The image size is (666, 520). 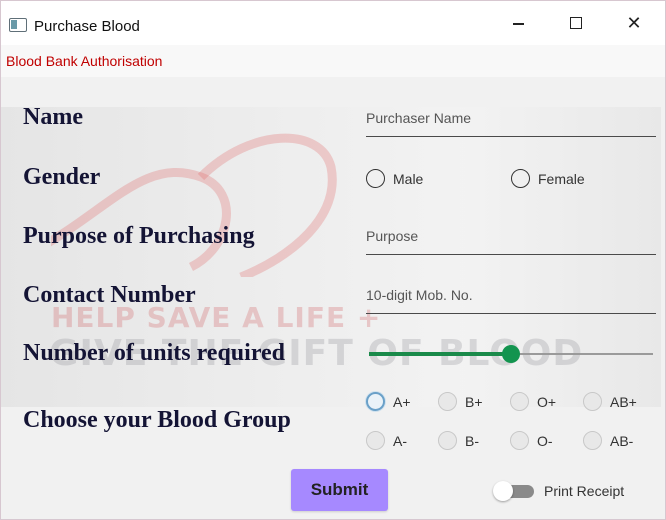 I want to click on submit-button: Submit, so click(x=339, y=490).